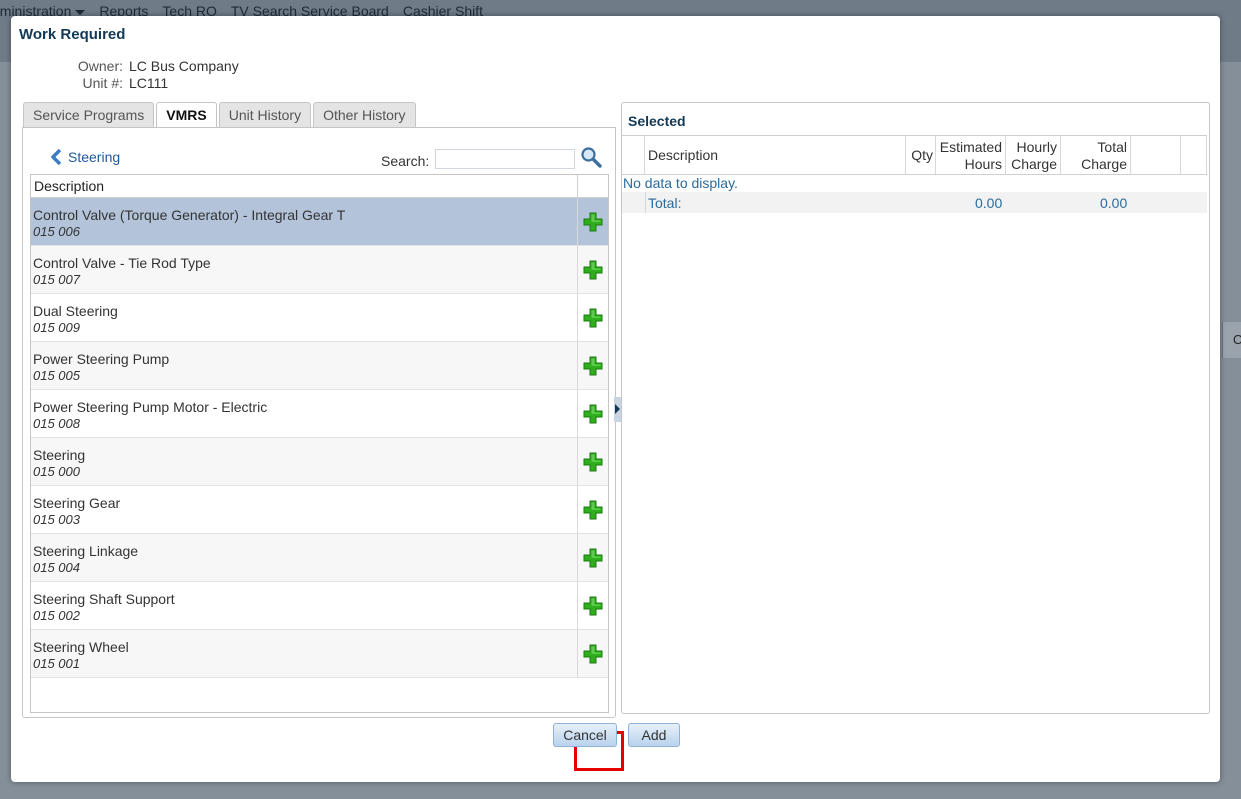 The image size is (1241, 799). Describe the element at coordinates (81, 647) in the screenshot. I see `item-name: Steering Wheel` at that location.